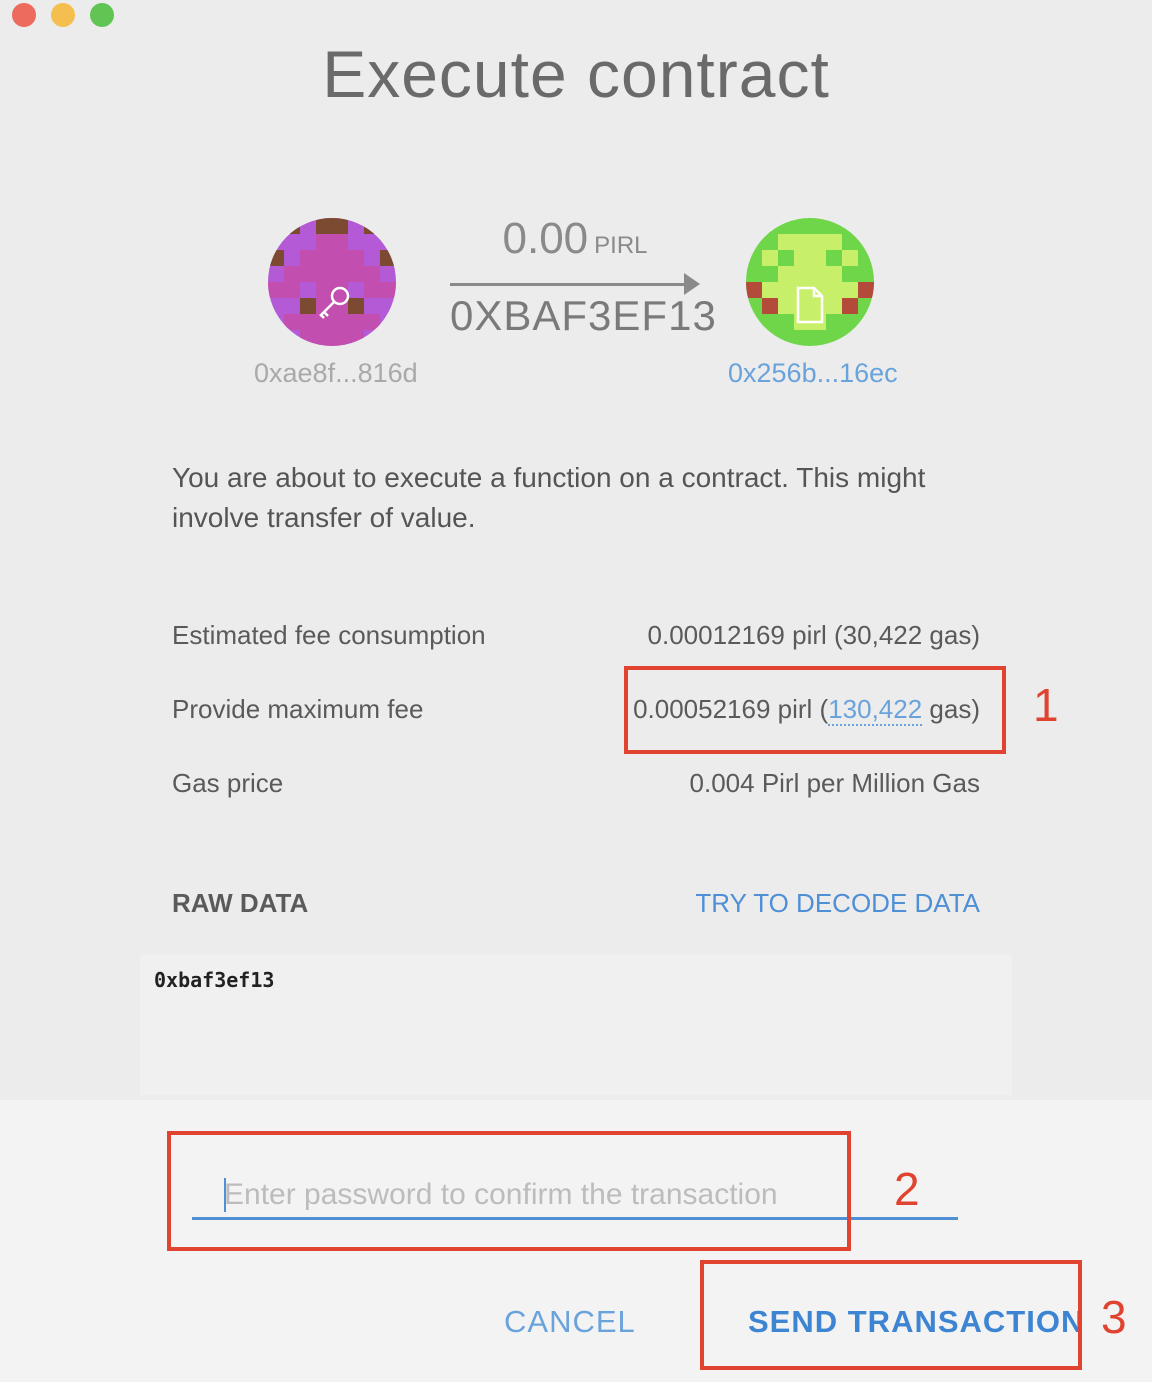 The height and width of the screenshot is (1382, 1152). Describe the element at coordinates (1114, 1317) in the screenshot. I see `annotation-number-3: 3` at that location.